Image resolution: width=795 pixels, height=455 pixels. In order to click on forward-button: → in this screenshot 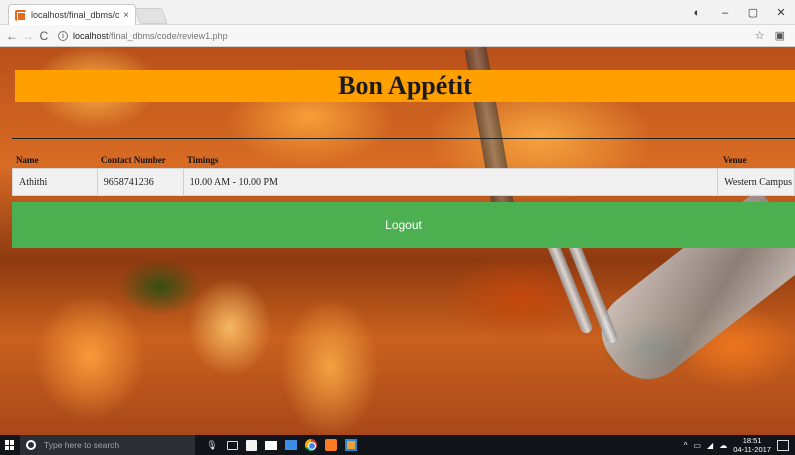, I will do `click(28, 36)`.